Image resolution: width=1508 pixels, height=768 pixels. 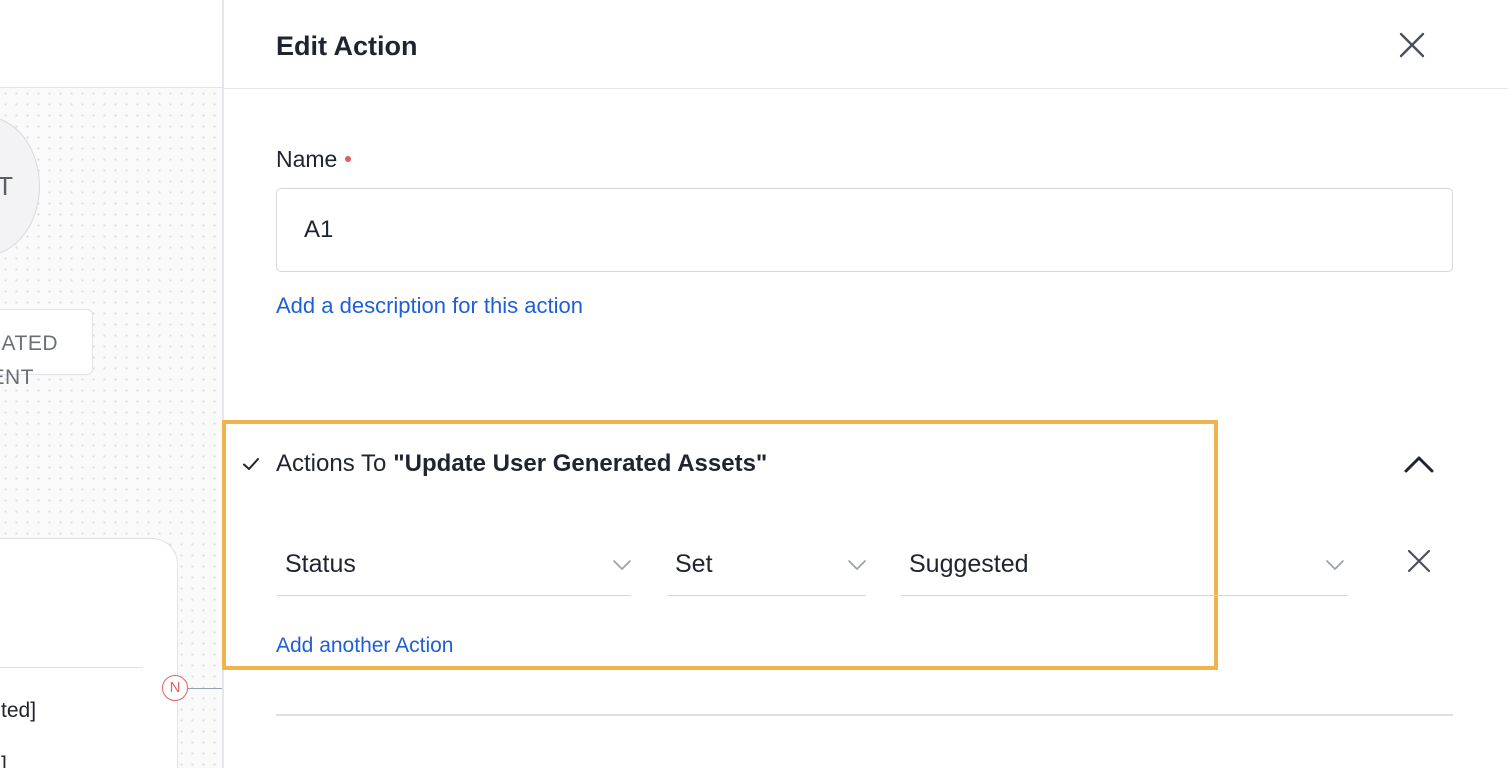 What do you see at coordinates (251, 464) in the screenshot?
I see `check-icon` at bounding box center [251, 464].